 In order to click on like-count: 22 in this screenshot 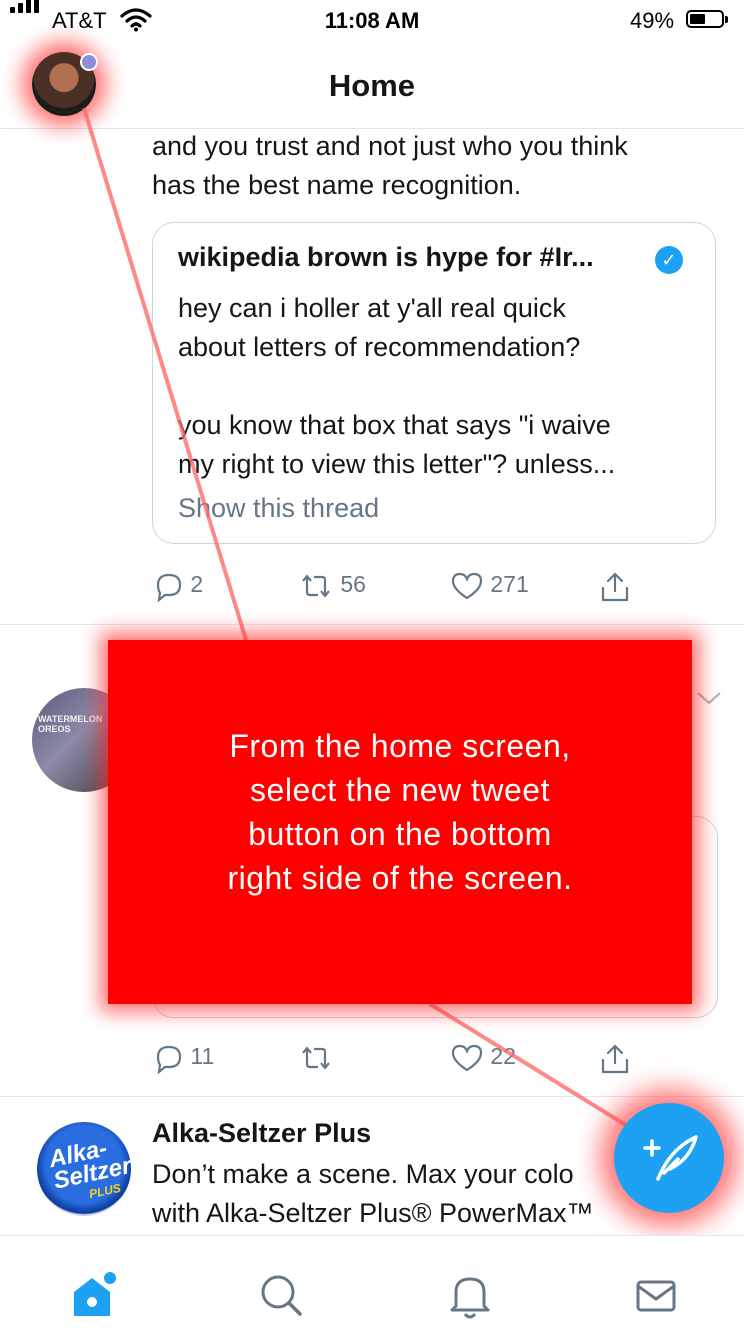, I will do `click(503, 1056)`.